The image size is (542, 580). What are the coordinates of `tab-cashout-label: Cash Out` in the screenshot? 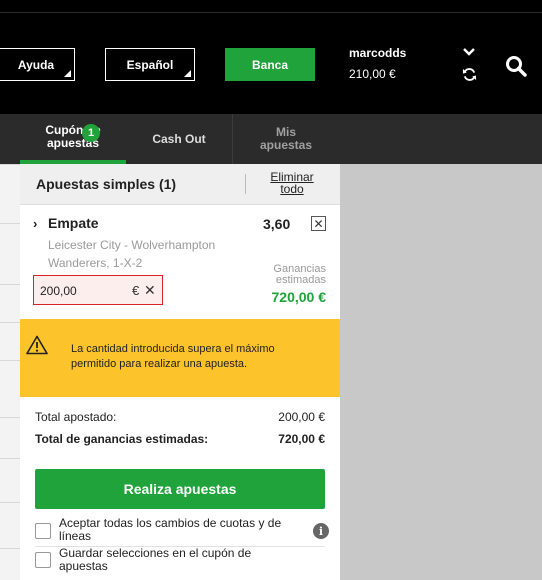 It's located at (179, 138).